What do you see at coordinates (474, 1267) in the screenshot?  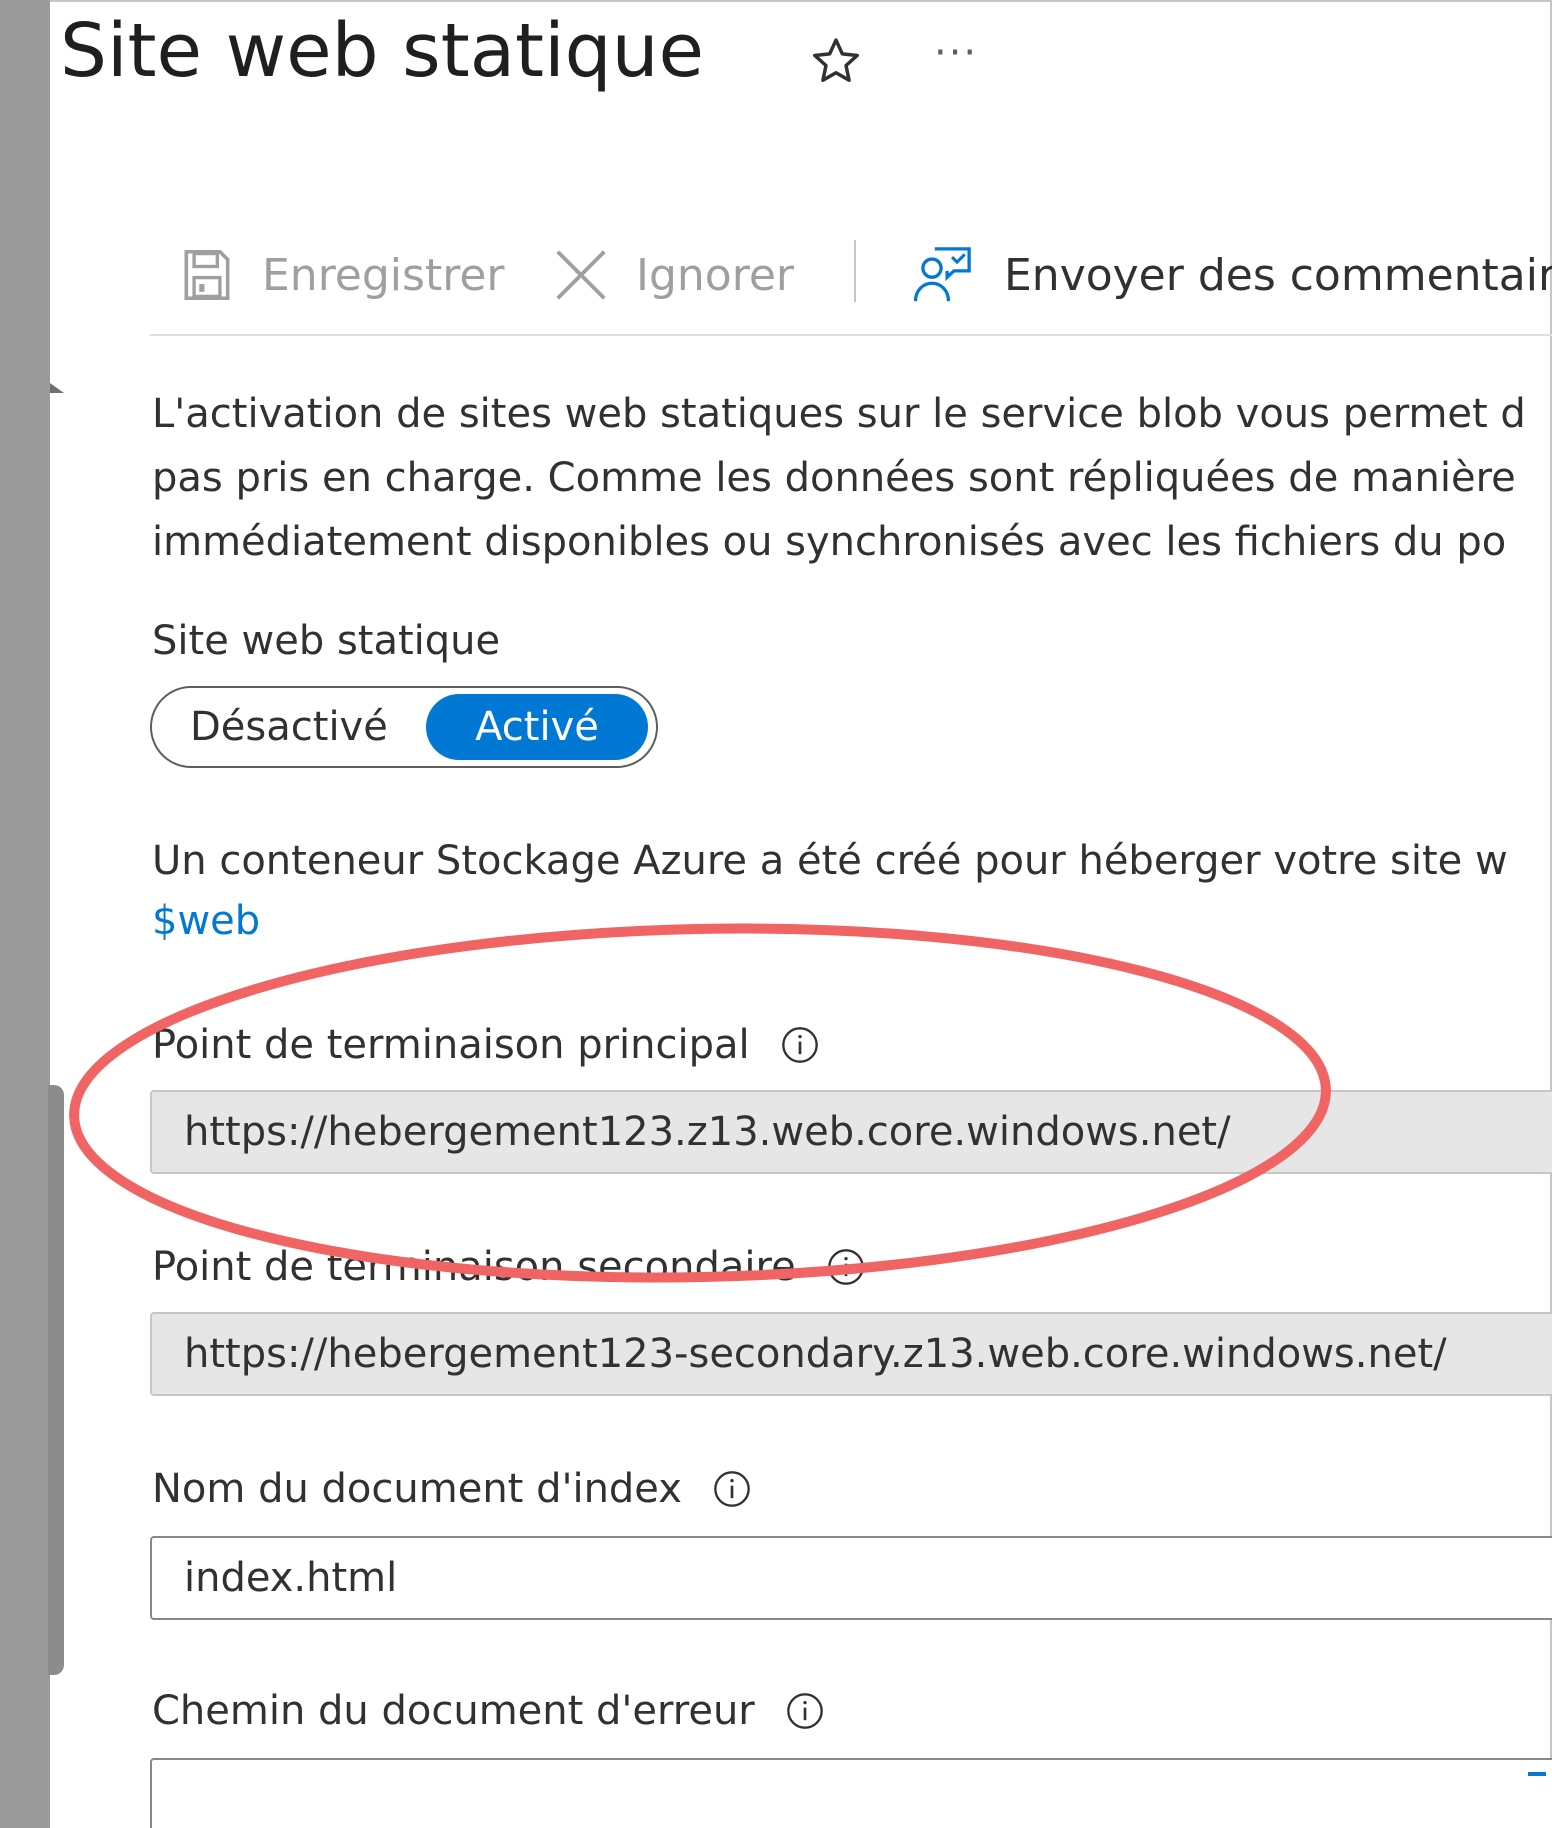 I see `secondary-endpoint-label-text: Point de terminaison secondaire` at bounding box center [474, 1267].